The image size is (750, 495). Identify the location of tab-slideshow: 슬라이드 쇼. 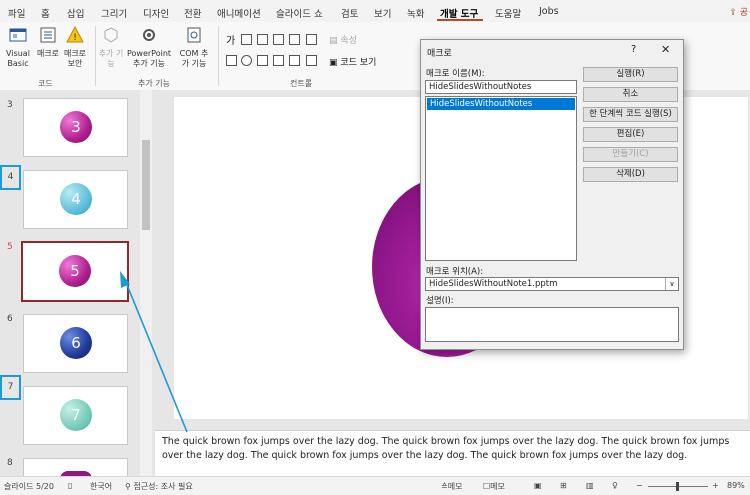
(299, 13).